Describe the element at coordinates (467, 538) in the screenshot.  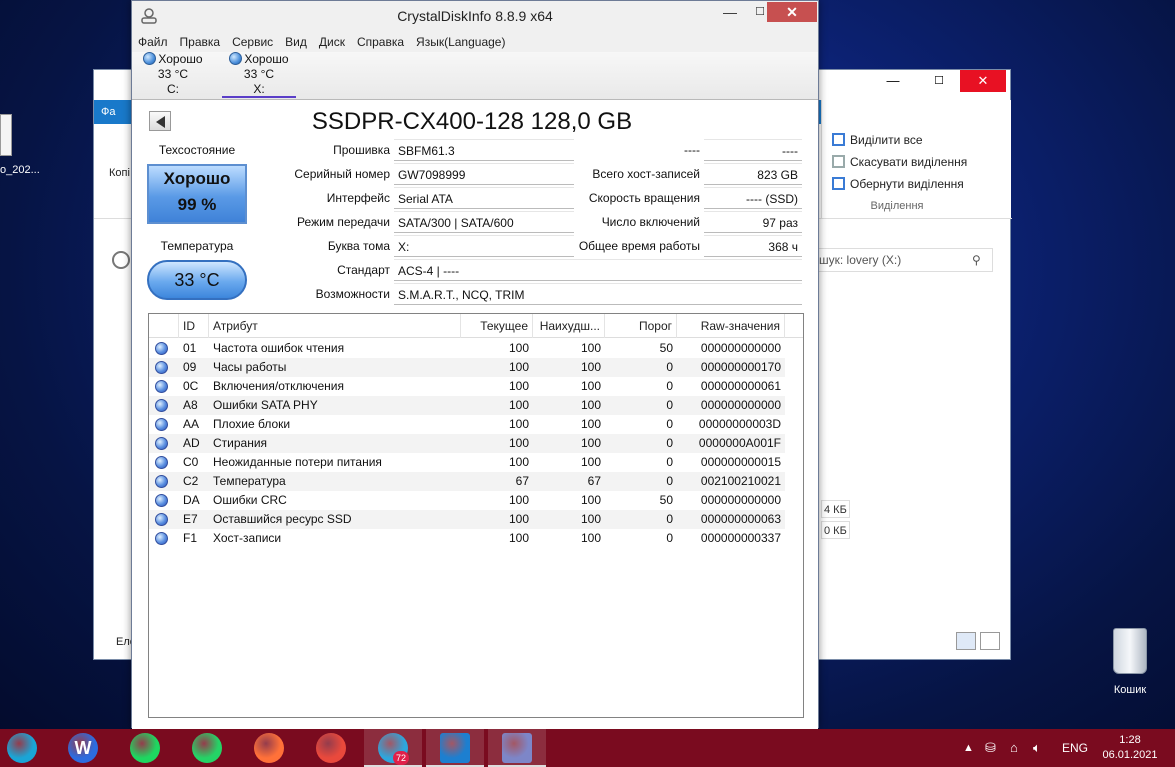
I see `table-row: F1 Хост-записи 100 100 0 000000000337` at that location.